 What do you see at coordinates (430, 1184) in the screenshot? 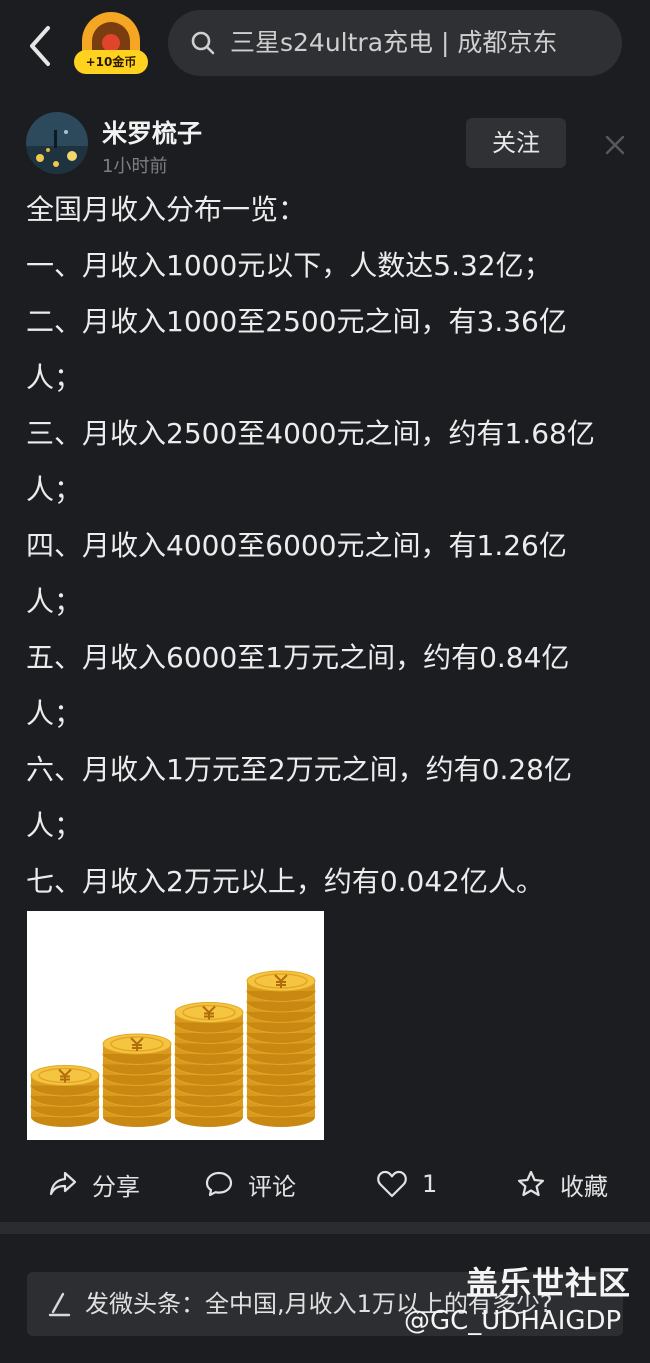
I see `like-count: 1` at bounding box center [430, 1184].